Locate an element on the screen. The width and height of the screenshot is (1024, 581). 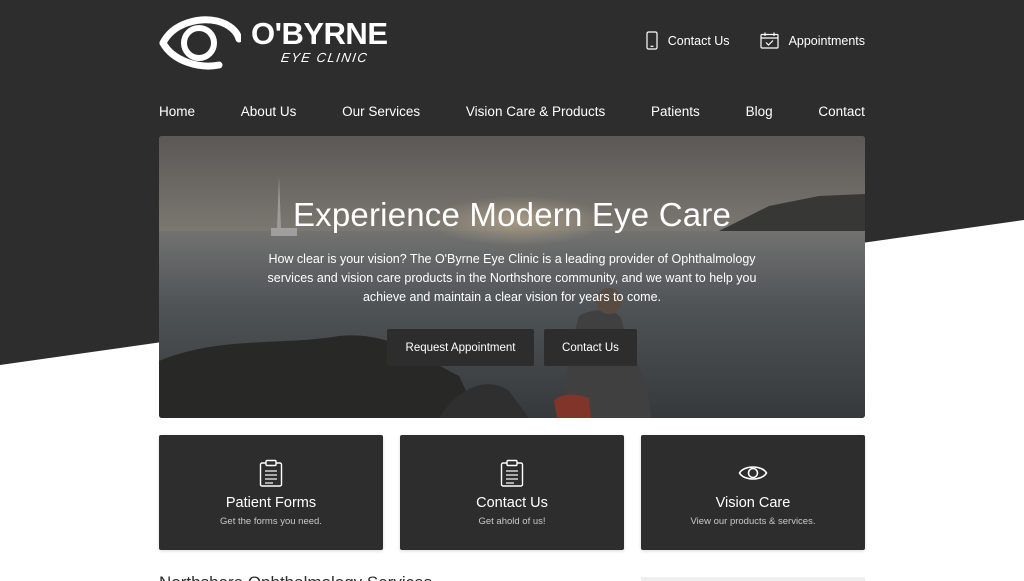
calendar-check-icon is located at coordinates (769, 40).